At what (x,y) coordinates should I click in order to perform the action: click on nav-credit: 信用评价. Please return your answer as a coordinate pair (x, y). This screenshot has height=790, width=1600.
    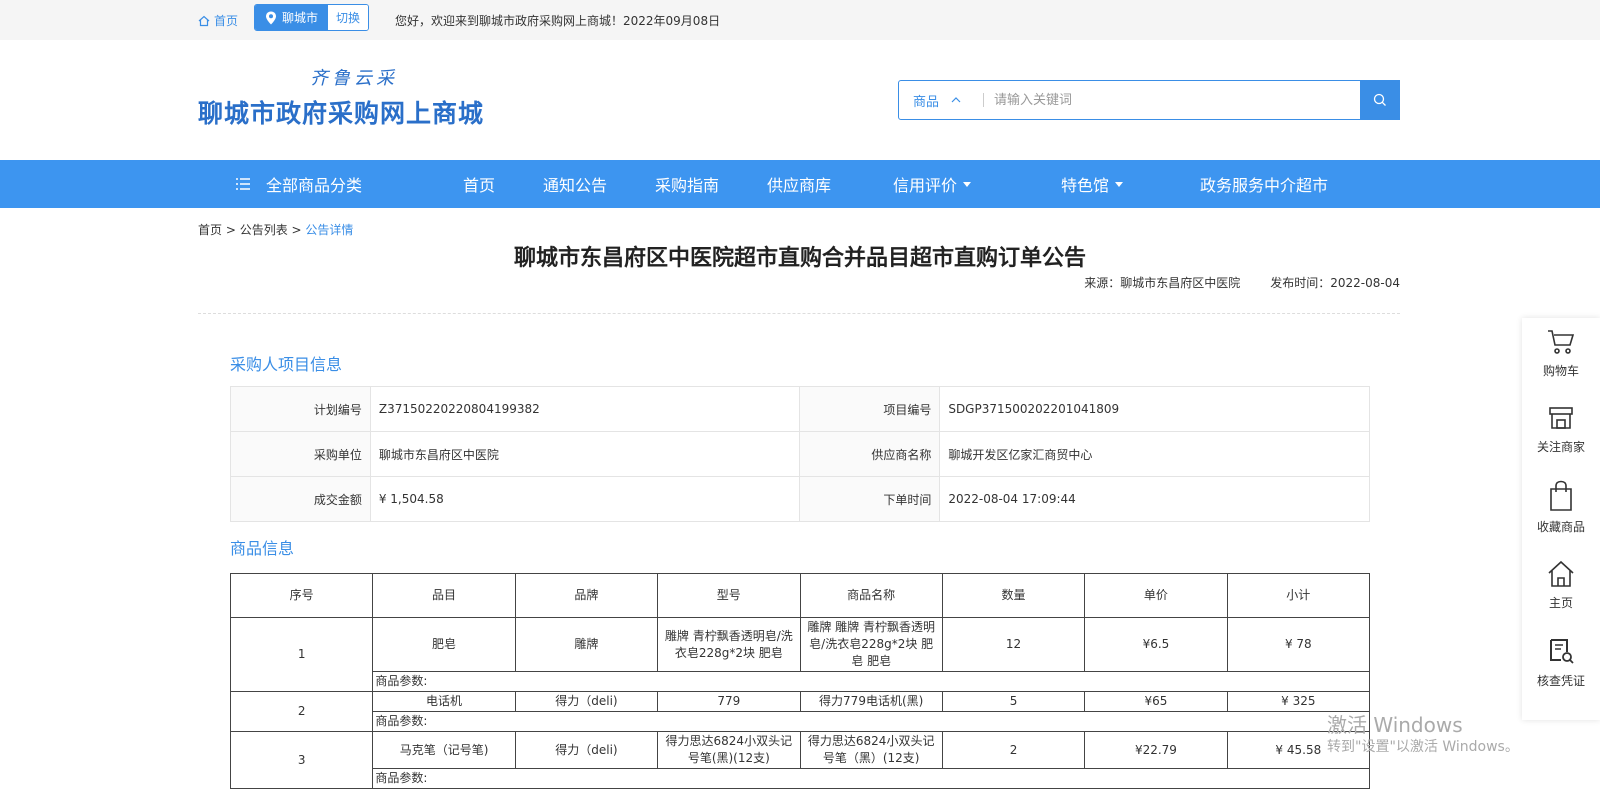
    Looking at the image, I should click on (932, 184).